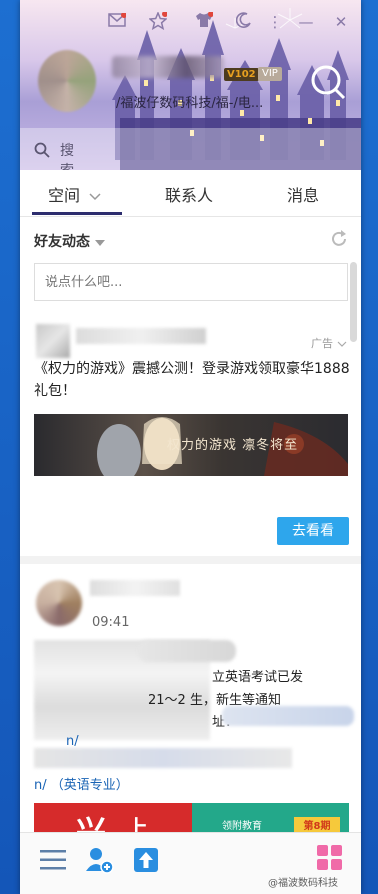 The height and width of the screenshot is (894, 378). I want to click on caret-down-icon, so click(99, 243).